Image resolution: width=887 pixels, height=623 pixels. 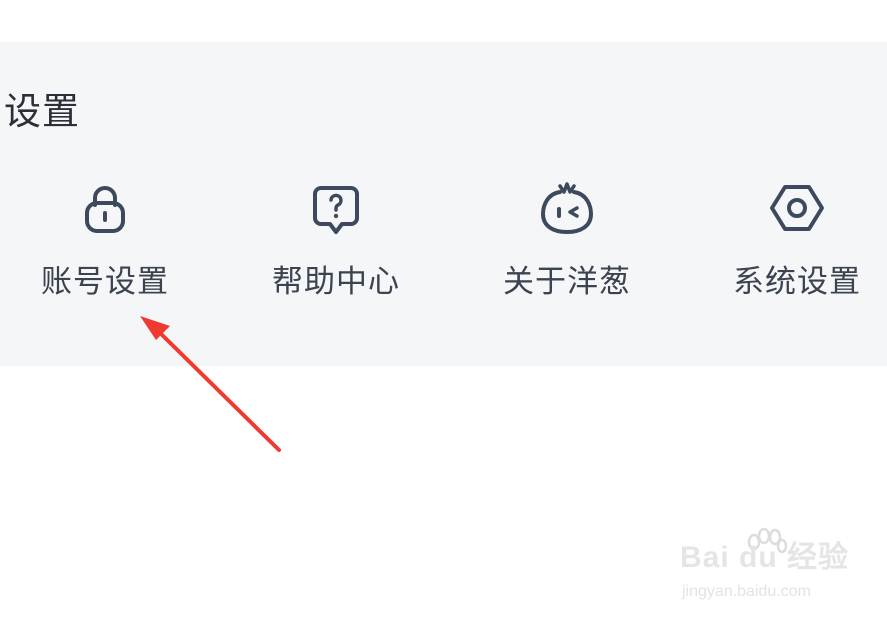 I want to click on hexagon-settings-icon, so click(x=797, y=208).